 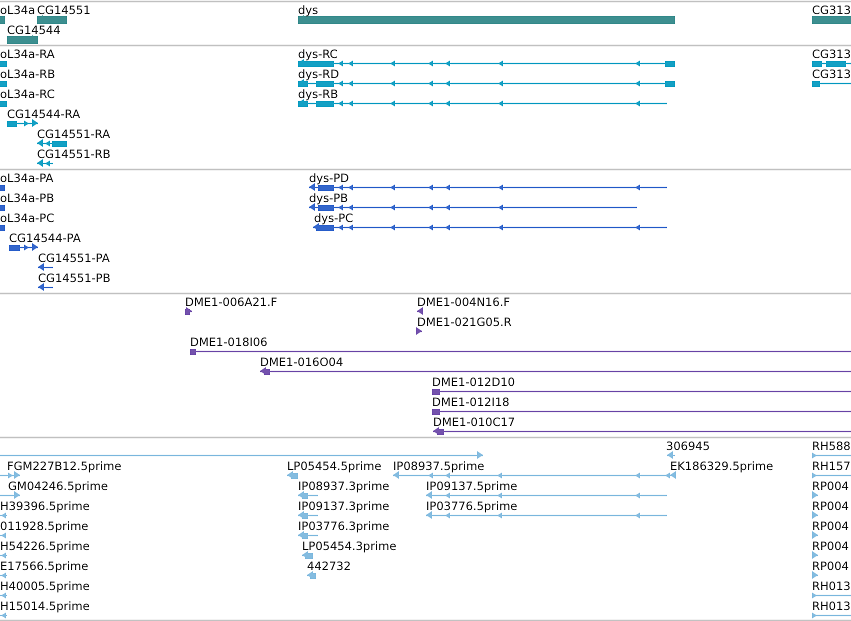 What do you see at coordinates (831, 466) in the screenshot?
I see `feature-label: RH157` at bounding box center [831, 466].